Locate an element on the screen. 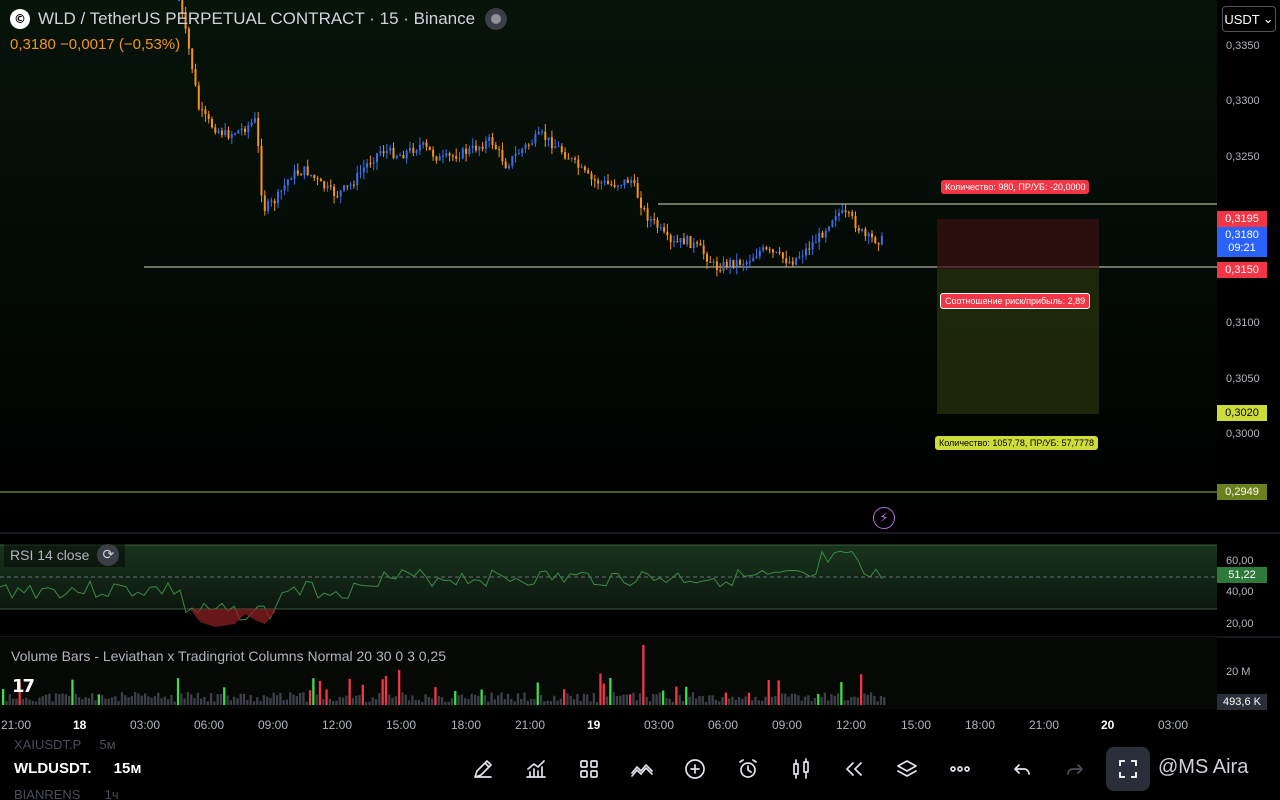 The image size is (1280, 800). grid-icon is located at coordinates (589, 769).